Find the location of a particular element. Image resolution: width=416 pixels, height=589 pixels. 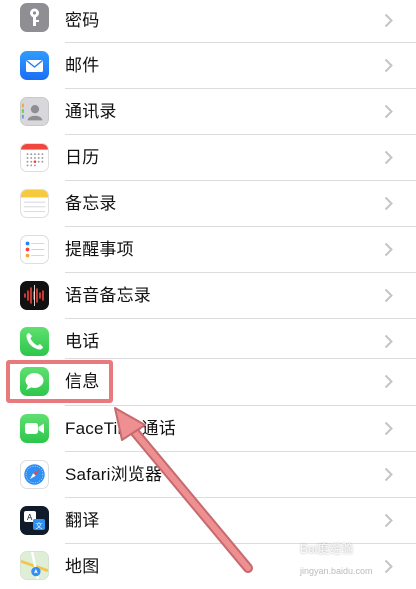

settings-row-facetime: FaceTime通话 is located at coordinates (208, 428).